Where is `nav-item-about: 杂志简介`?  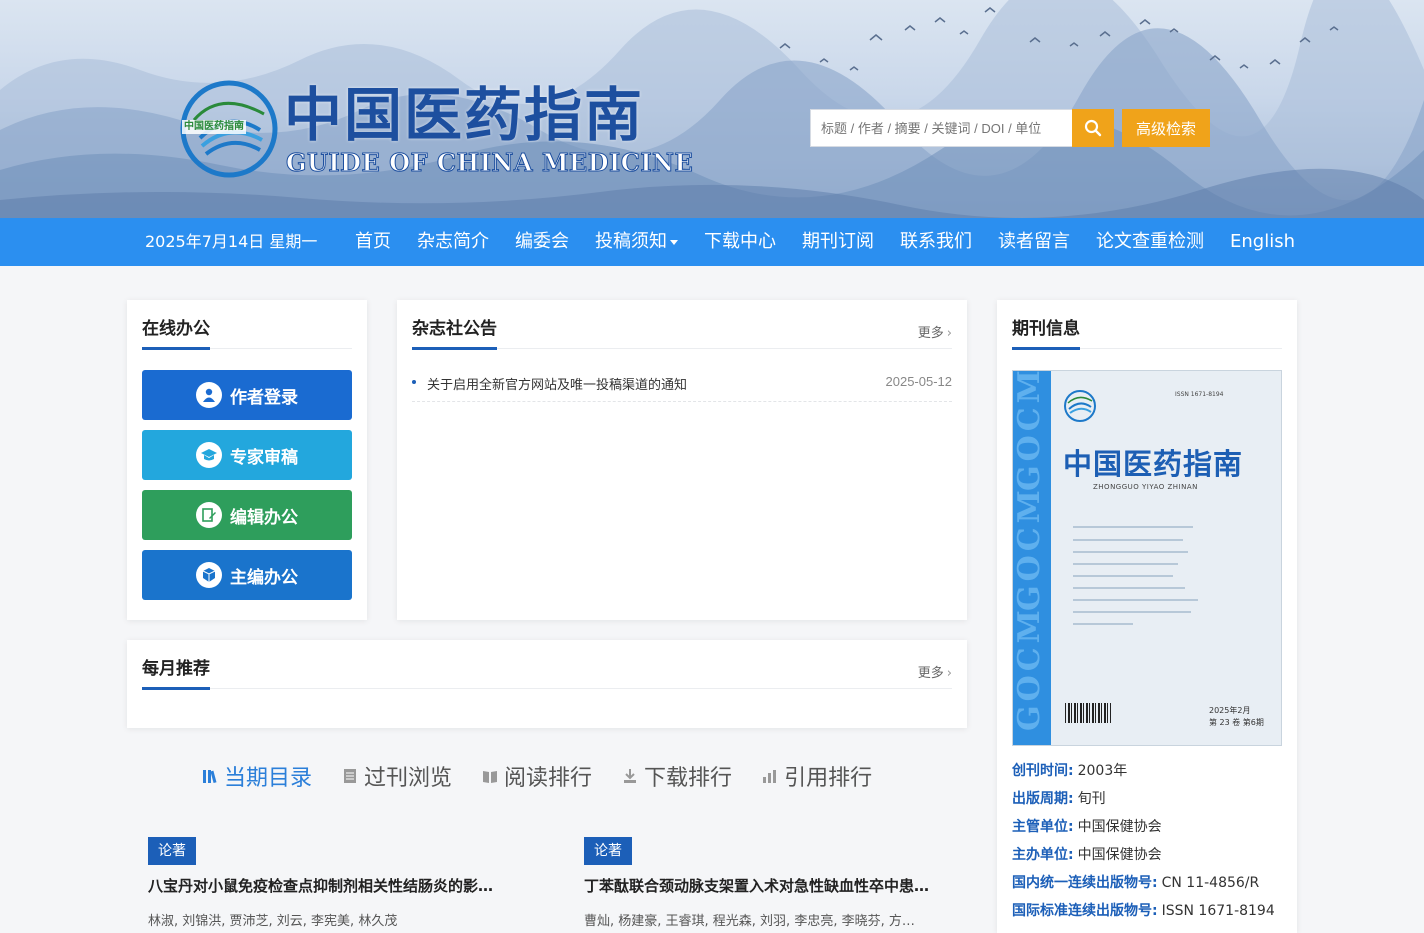 nav-item-about: 杂志简介 is located at coordinates (453, 242).